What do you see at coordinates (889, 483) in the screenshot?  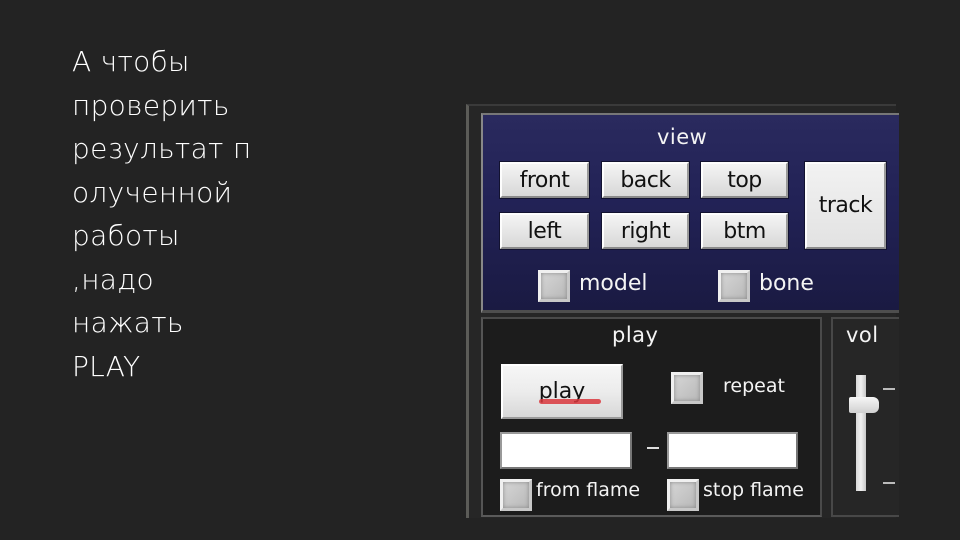 I see `volume-tick-min` at bounding box center [889, 483].